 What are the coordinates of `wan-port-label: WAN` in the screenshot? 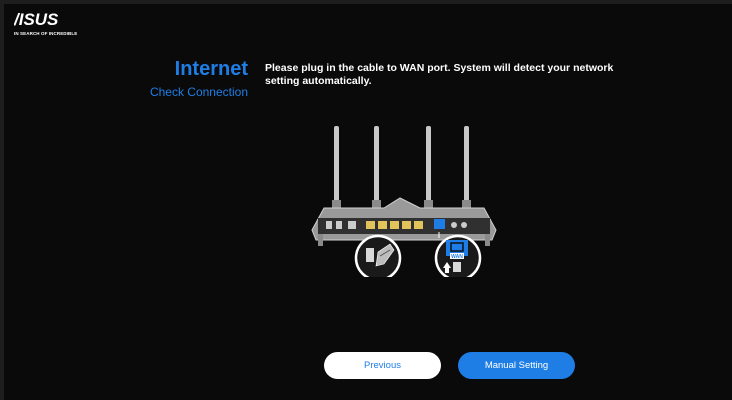 It's located at (457, 257).